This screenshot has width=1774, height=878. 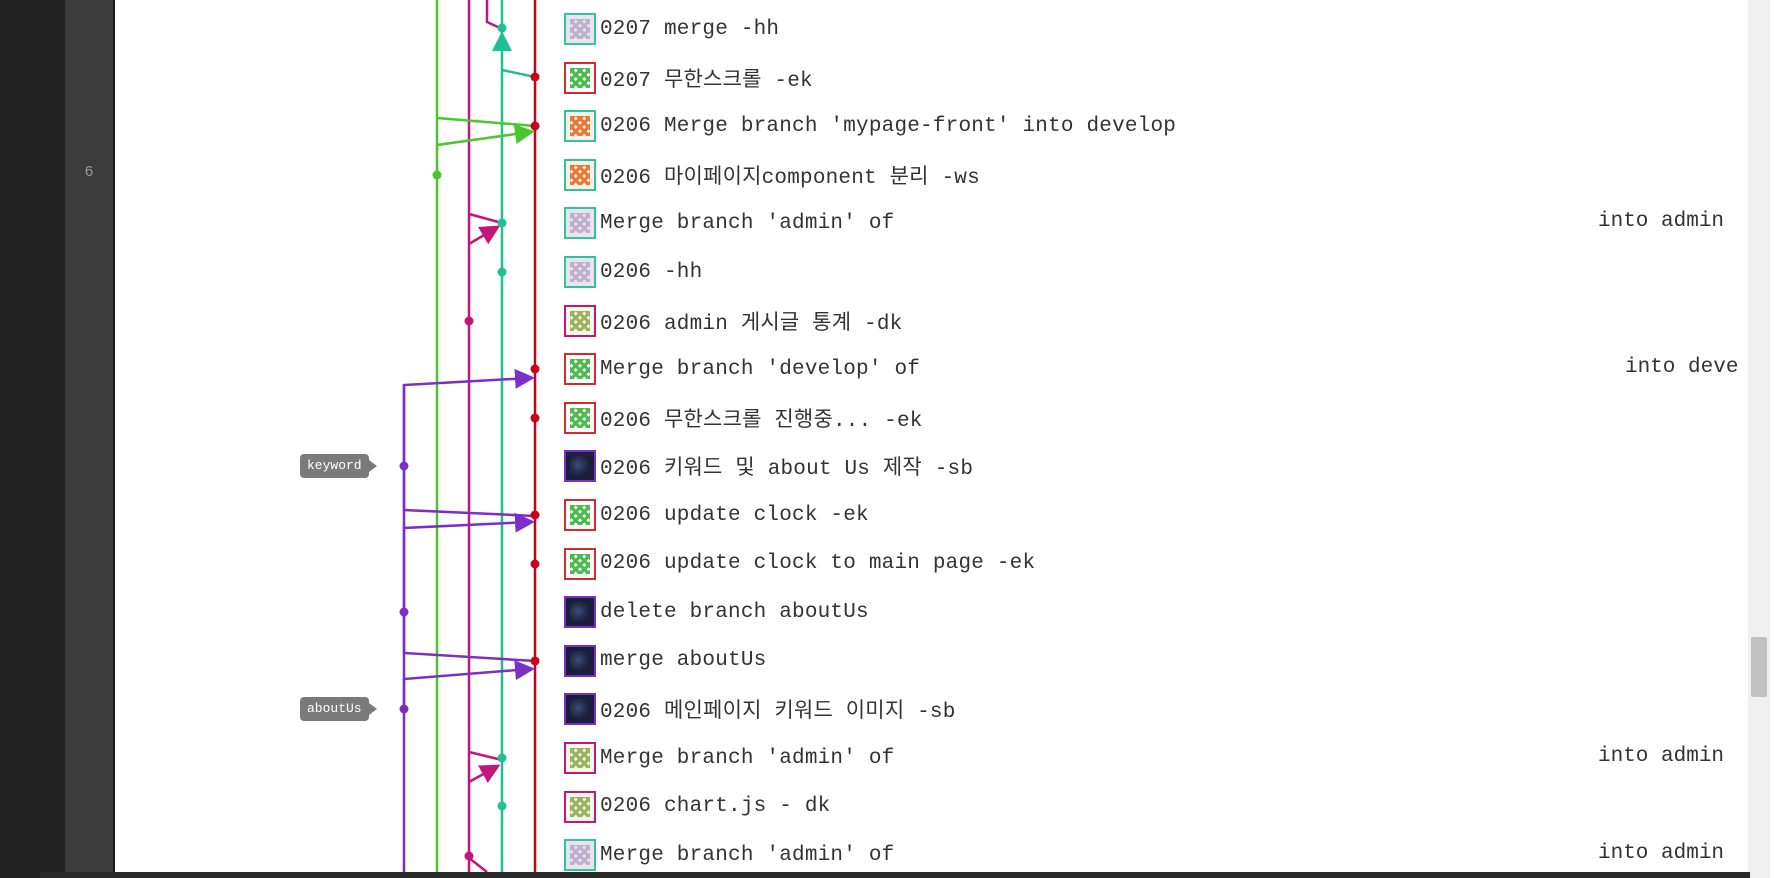 What do you see at coordinates (760, 369) in the screenshot?
I see `commit-message: Merge branch 'develop' of` at bounding box center [760, 369].